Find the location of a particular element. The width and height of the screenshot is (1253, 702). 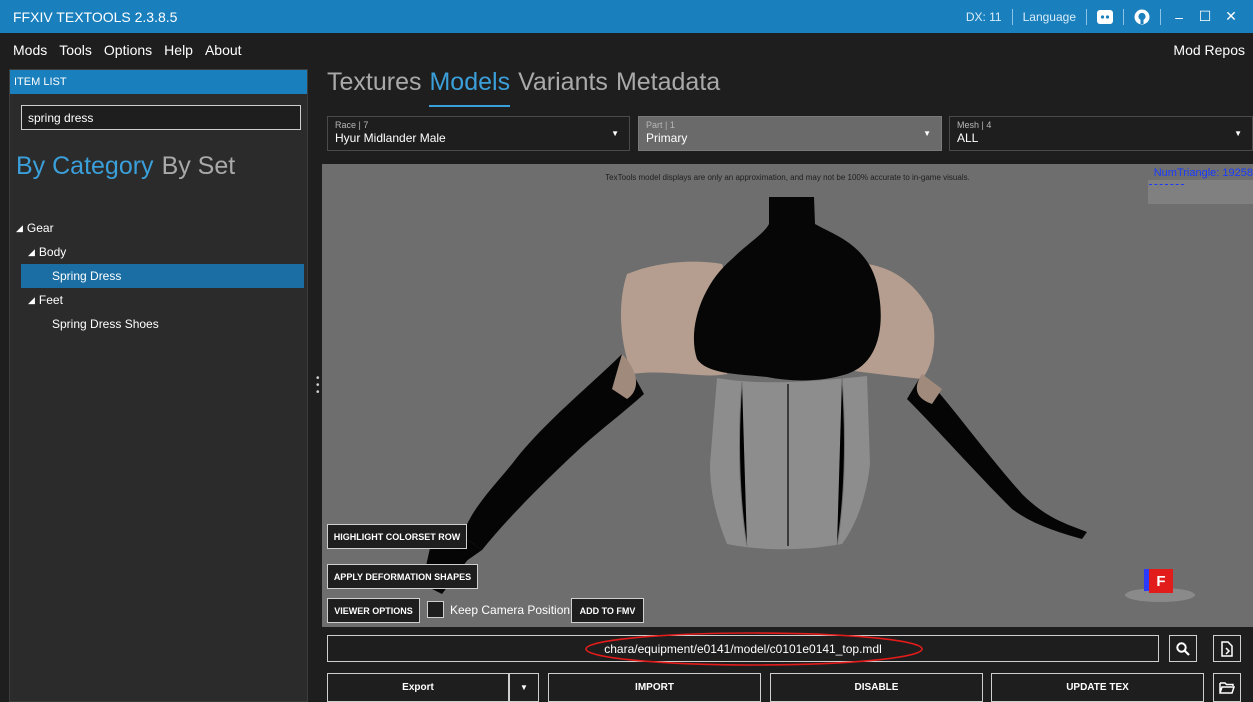

item-list-header: ITEM LIST is located at coordinates (158, 82).